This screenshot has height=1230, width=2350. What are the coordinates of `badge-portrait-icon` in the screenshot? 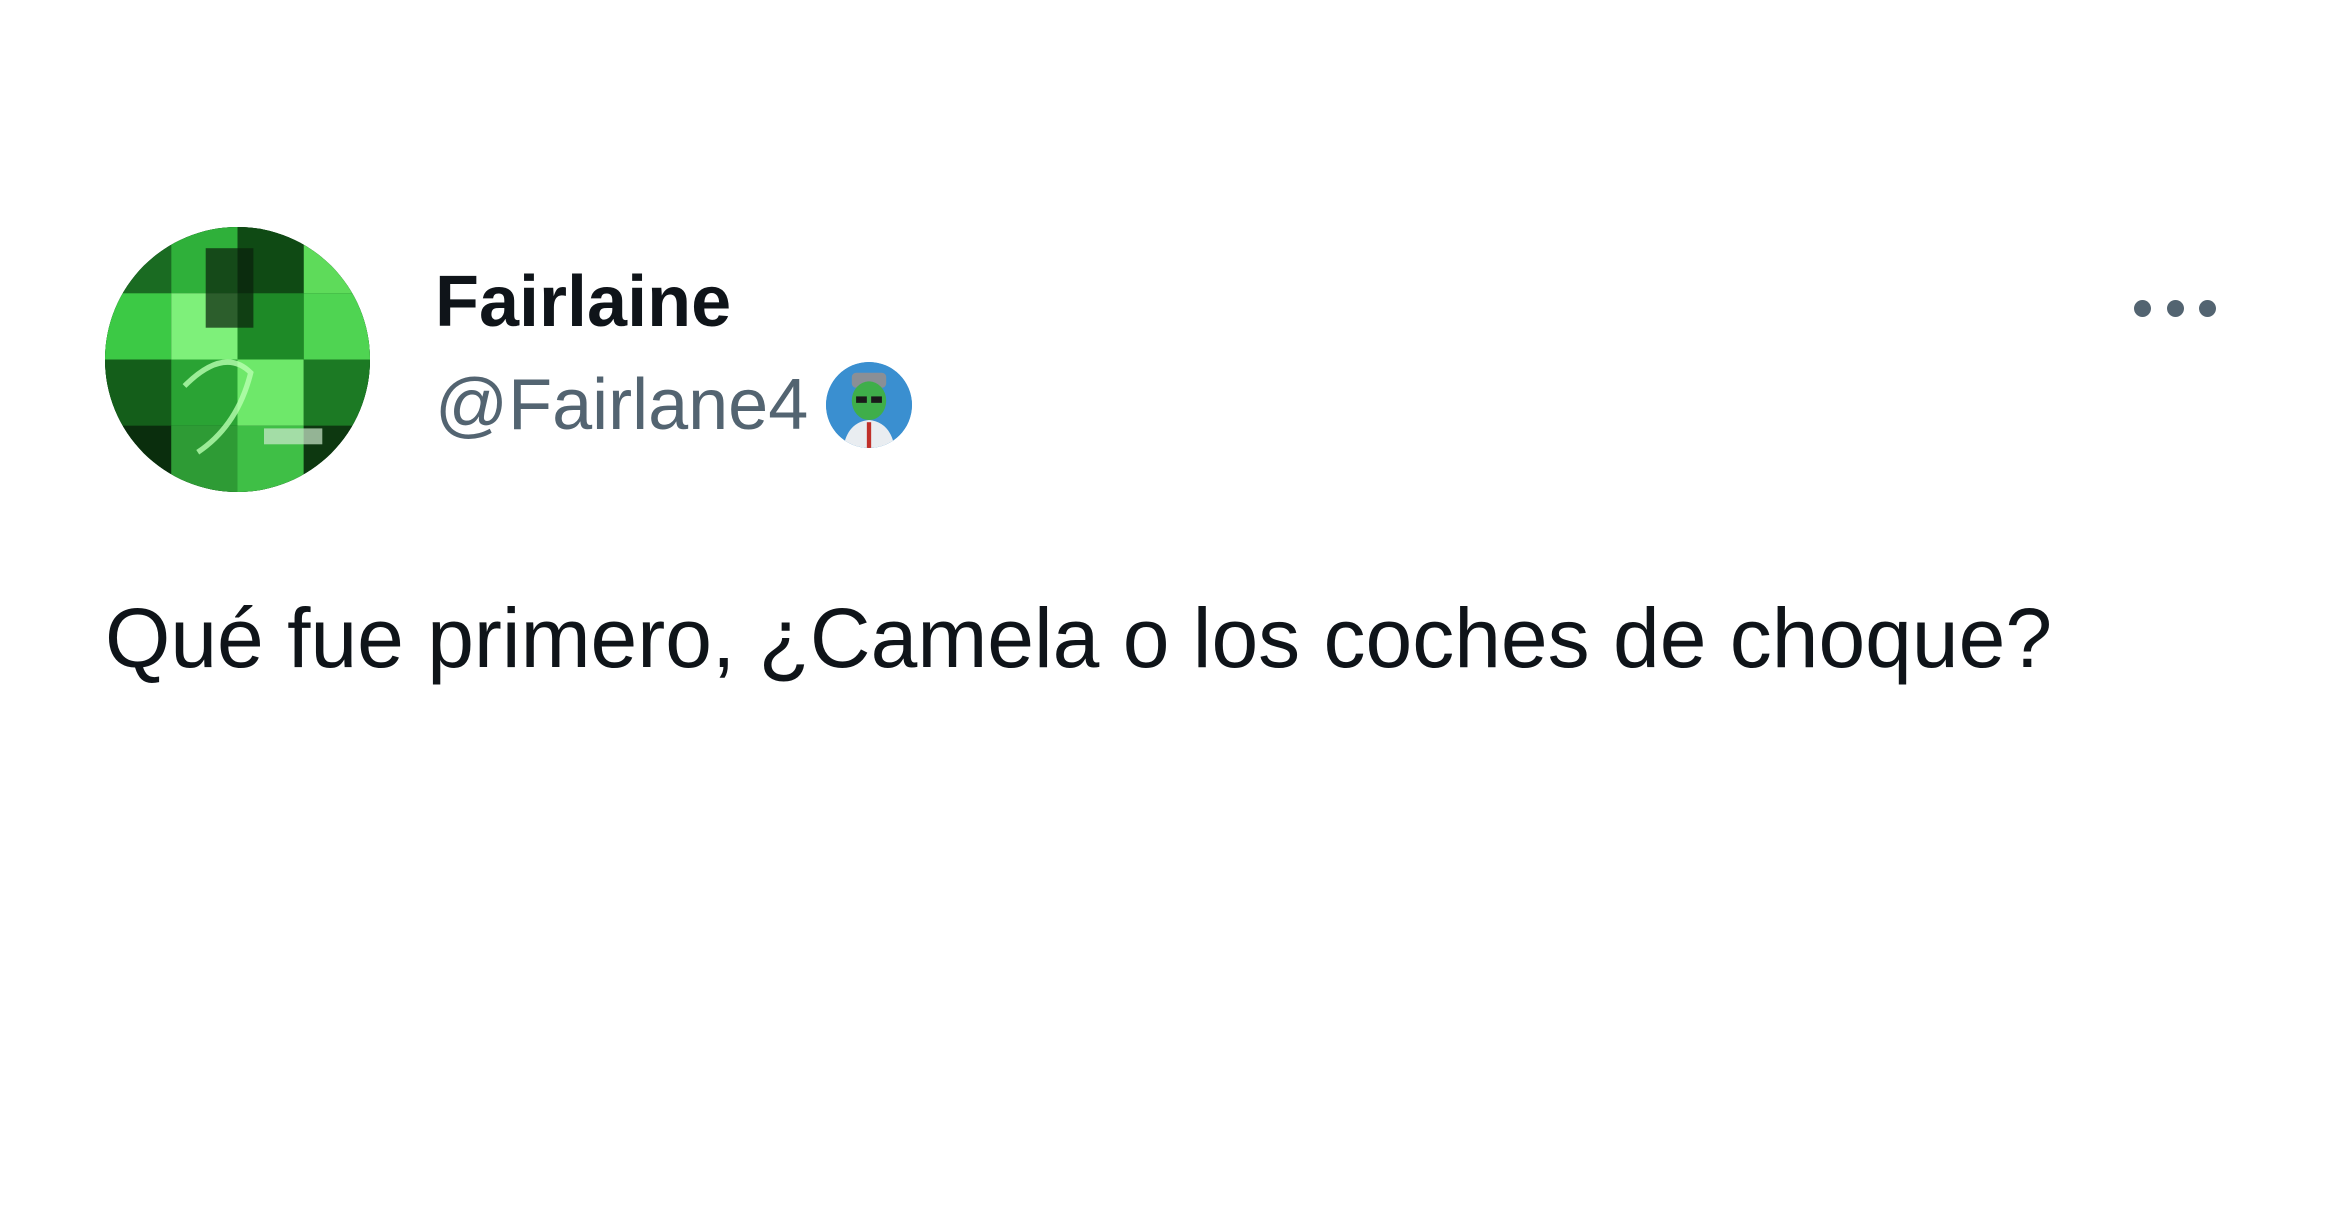 It's located at (869, 405).